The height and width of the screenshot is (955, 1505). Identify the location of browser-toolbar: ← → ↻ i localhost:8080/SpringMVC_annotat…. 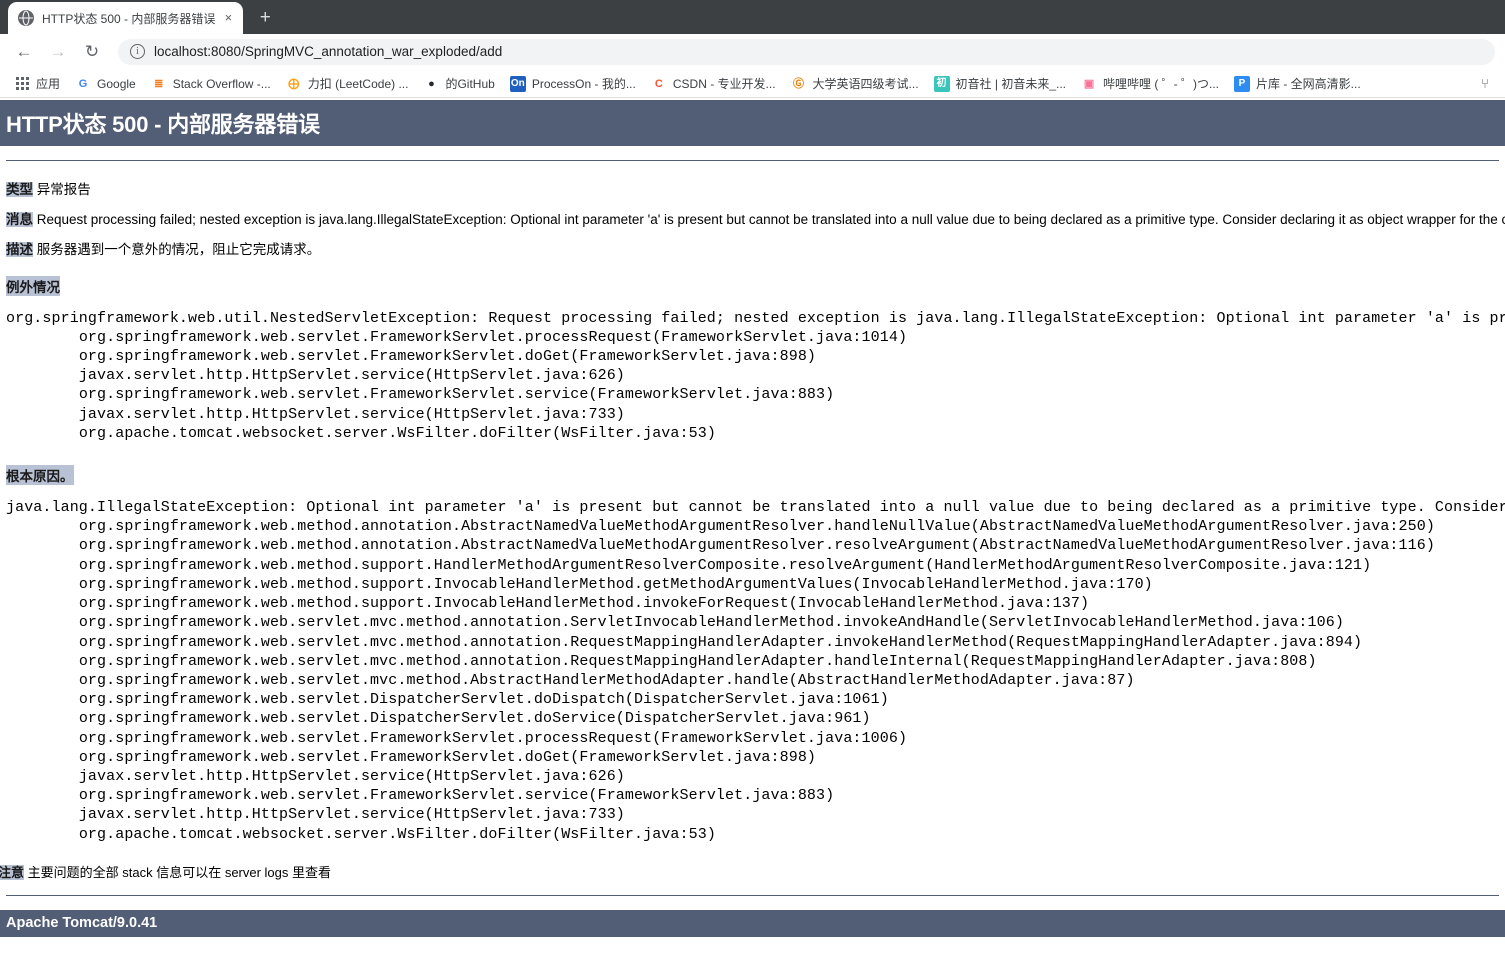
(752, 52).